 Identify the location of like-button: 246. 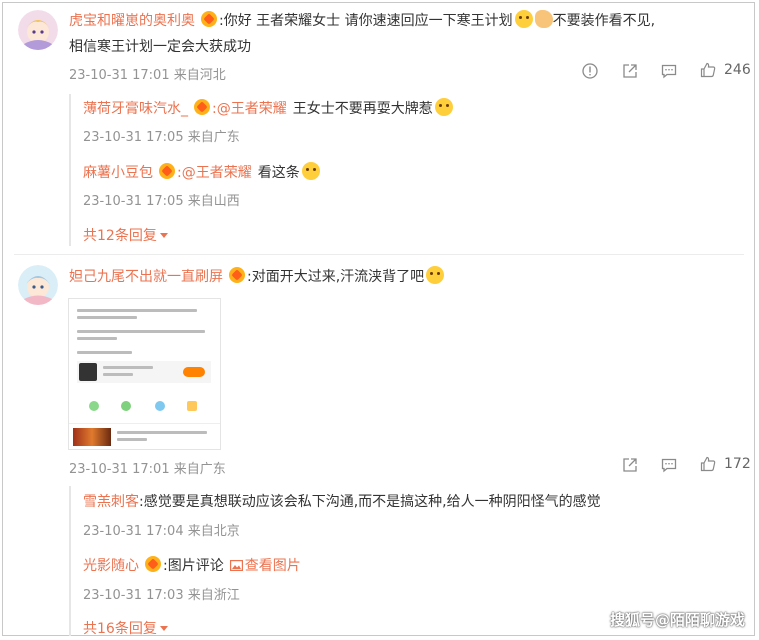
(725, 70).